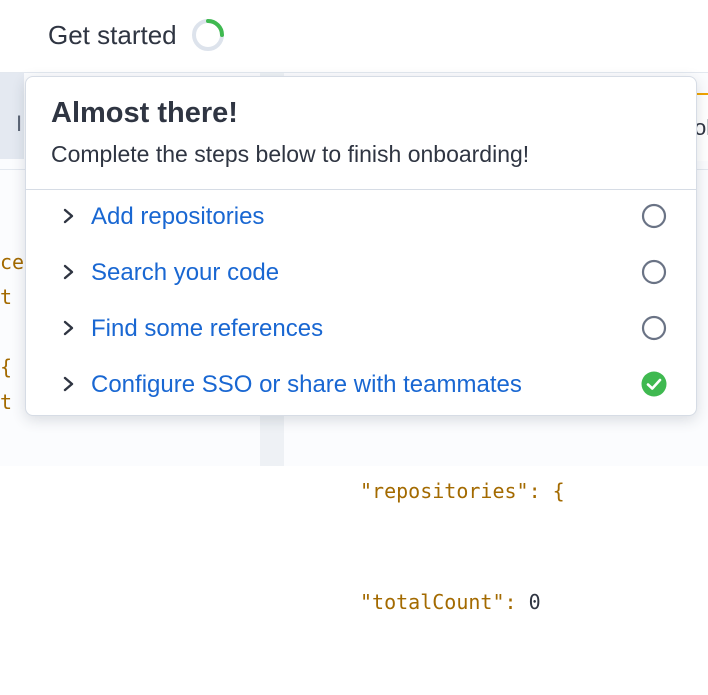  Describe the element at coordinates (207, 329) in the screenshot. I see `step-label: Find some references` at that location.